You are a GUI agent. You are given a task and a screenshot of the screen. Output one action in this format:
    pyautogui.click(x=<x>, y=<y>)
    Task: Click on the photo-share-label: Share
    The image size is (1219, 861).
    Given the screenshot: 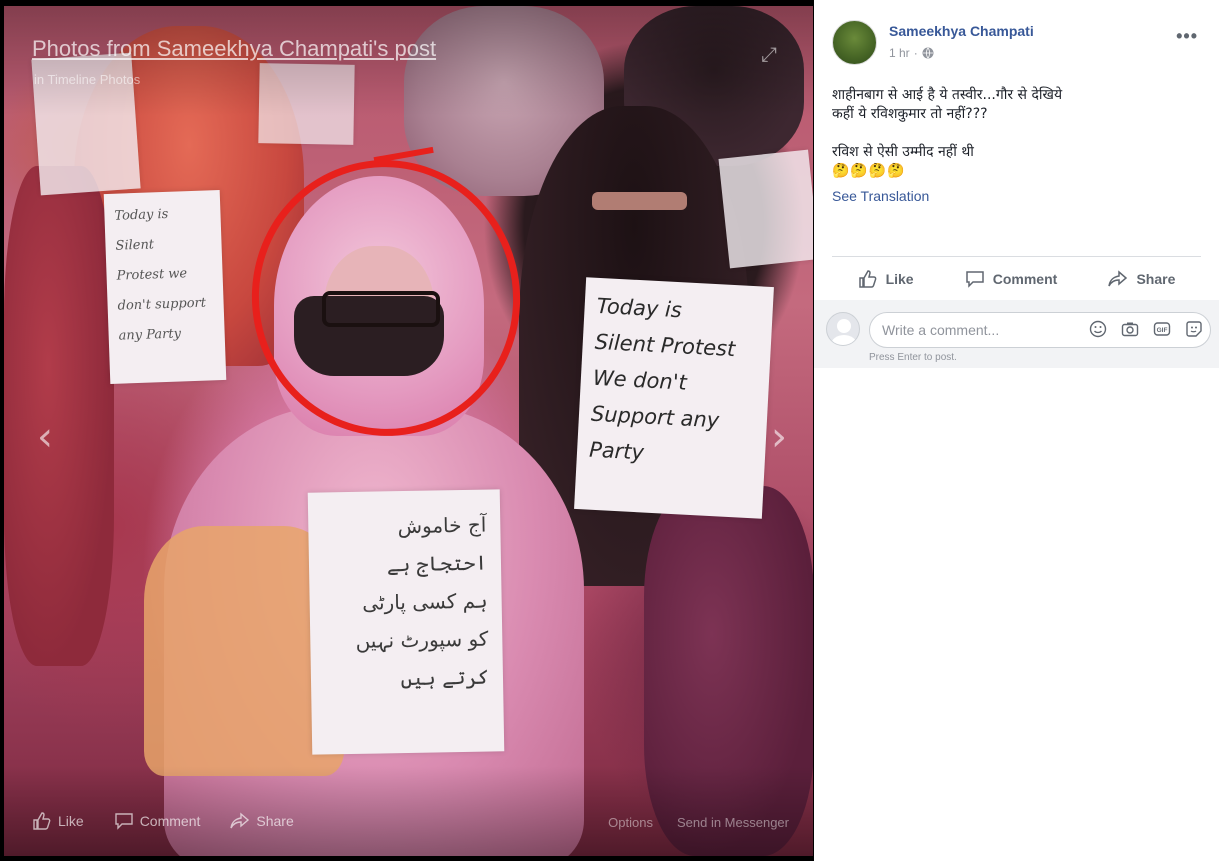 What is the action you would take?
    pyautogui.click(x=275, y=821)
    